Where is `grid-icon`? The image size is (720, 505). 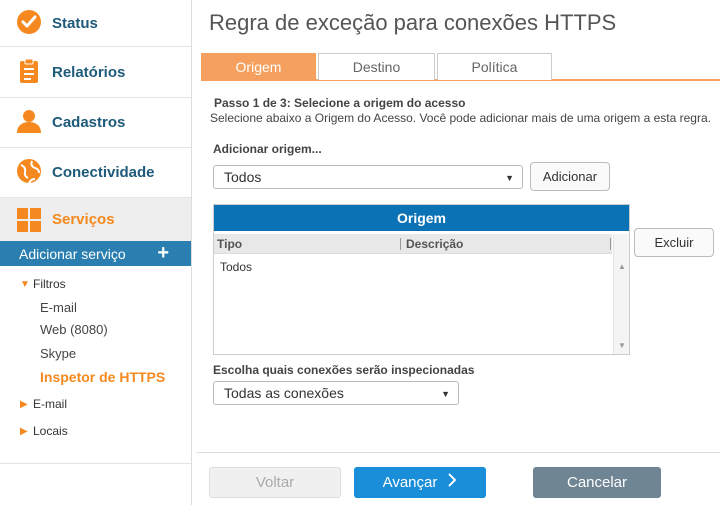 grid-icon is located at coordinates (29, 220).